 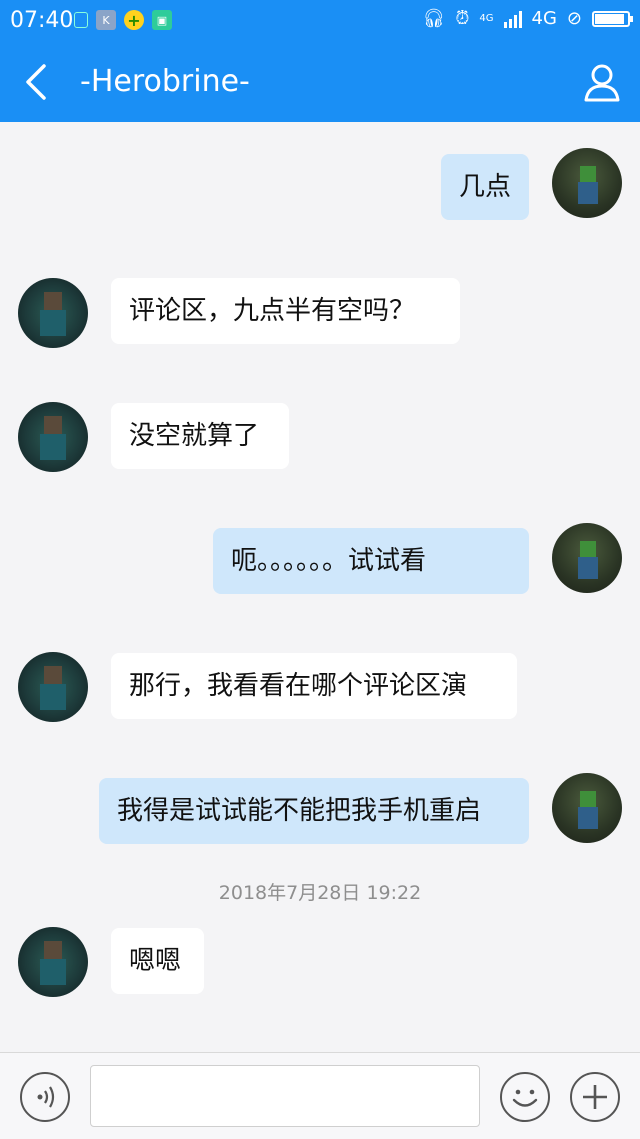 What do you see at coordinates (285, 311) in the screenshot?
I see `message-bubble: 评论区，九点半有空吗？` at bounding box center [285, 311].